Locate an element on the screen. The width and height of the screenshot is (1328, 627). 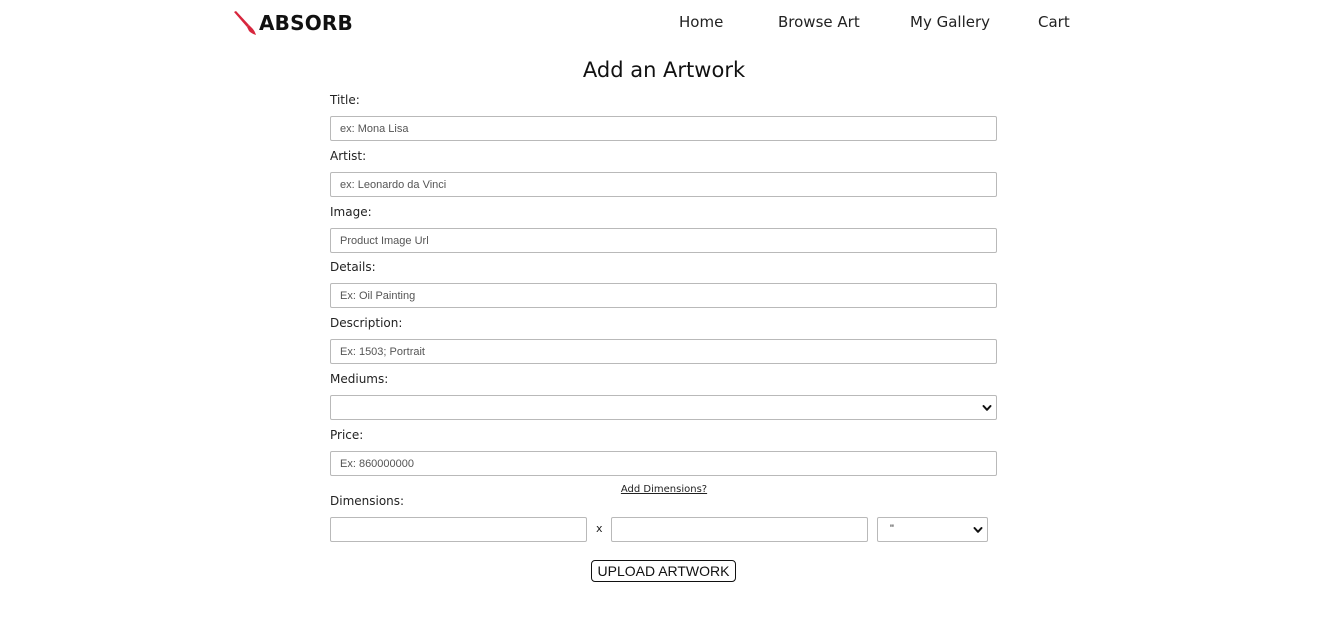
price-label: Price: is located at coordinates (347, 435).